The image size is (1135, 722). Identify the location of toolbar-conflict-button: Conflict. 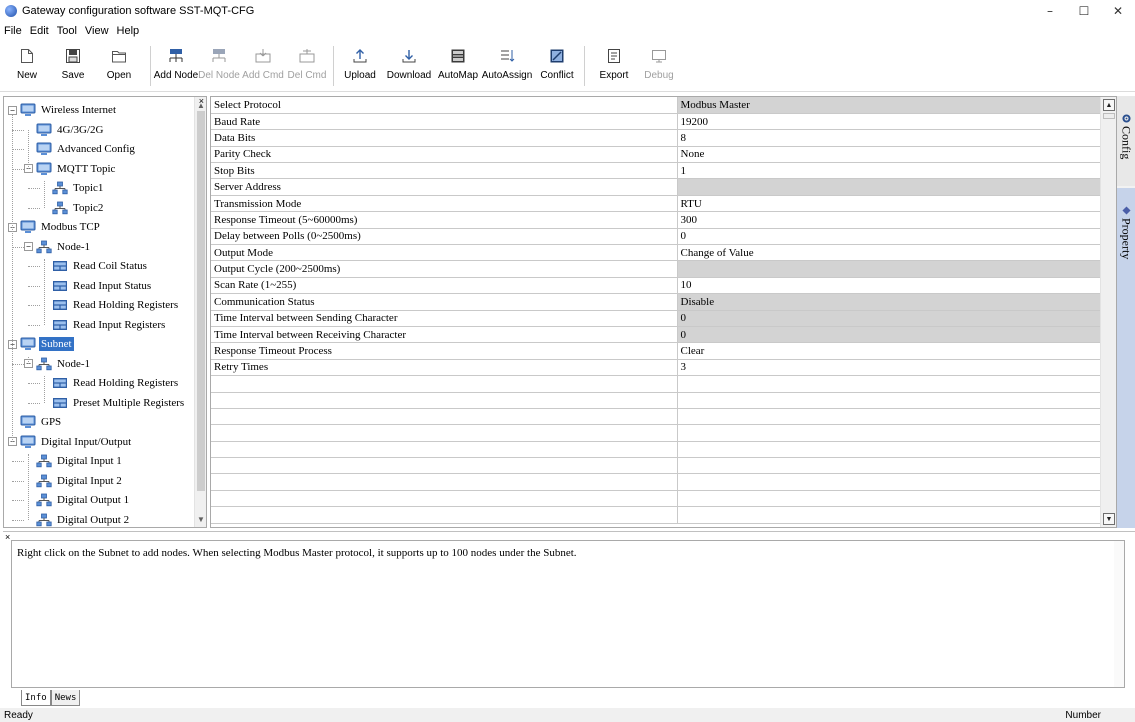
(557, 67).